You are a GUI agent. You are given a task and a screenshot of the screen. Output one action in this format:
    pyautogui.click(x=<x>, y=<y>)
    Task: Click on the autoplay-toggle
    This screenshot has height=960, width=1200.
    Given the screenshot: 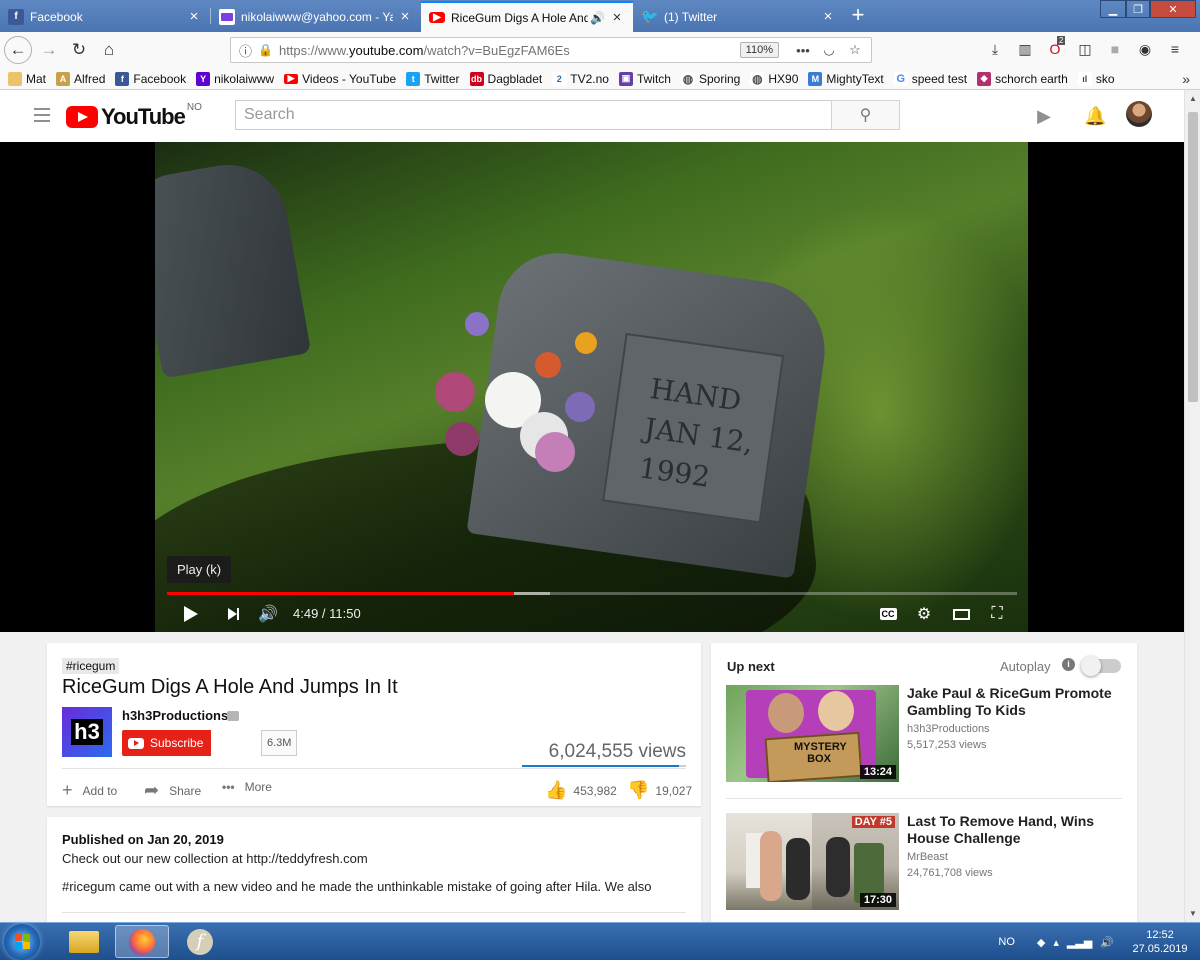 What is the action you would take?
    pyautogui.click(x=1101, y=666)
    